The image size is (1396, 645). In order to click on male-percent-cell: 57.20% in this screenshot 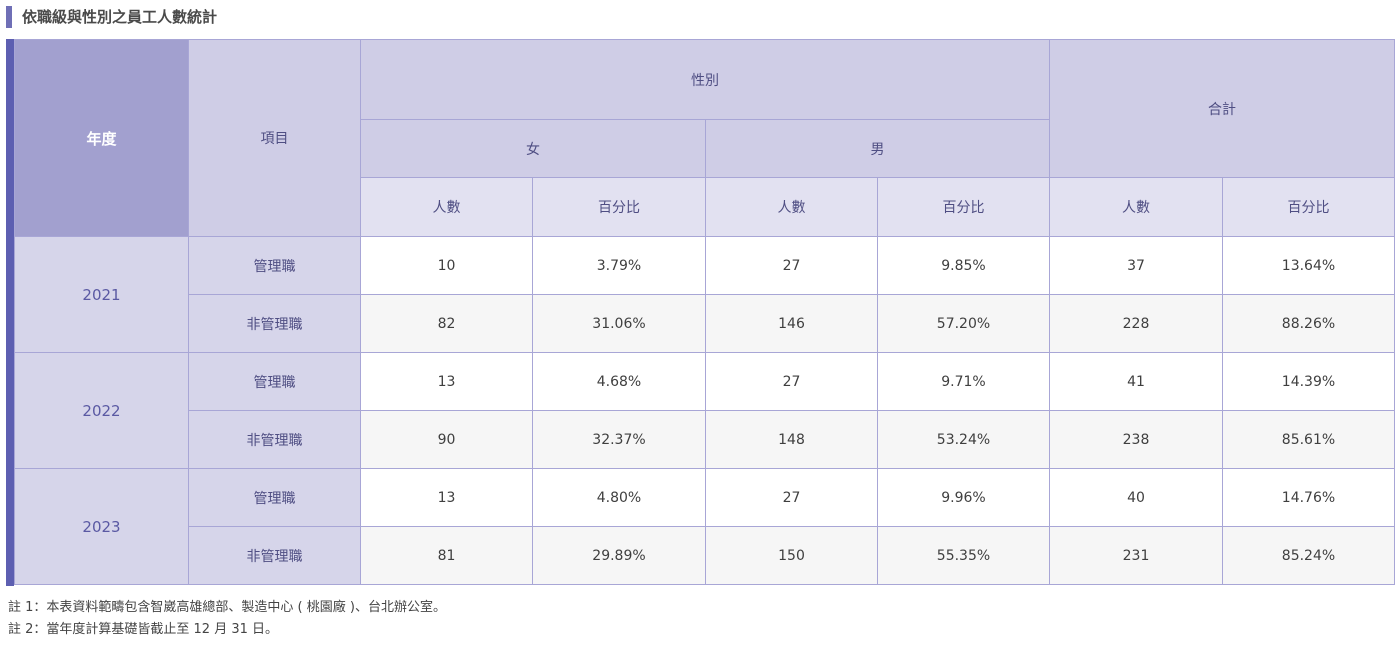, I will do `click(963, 323)`.